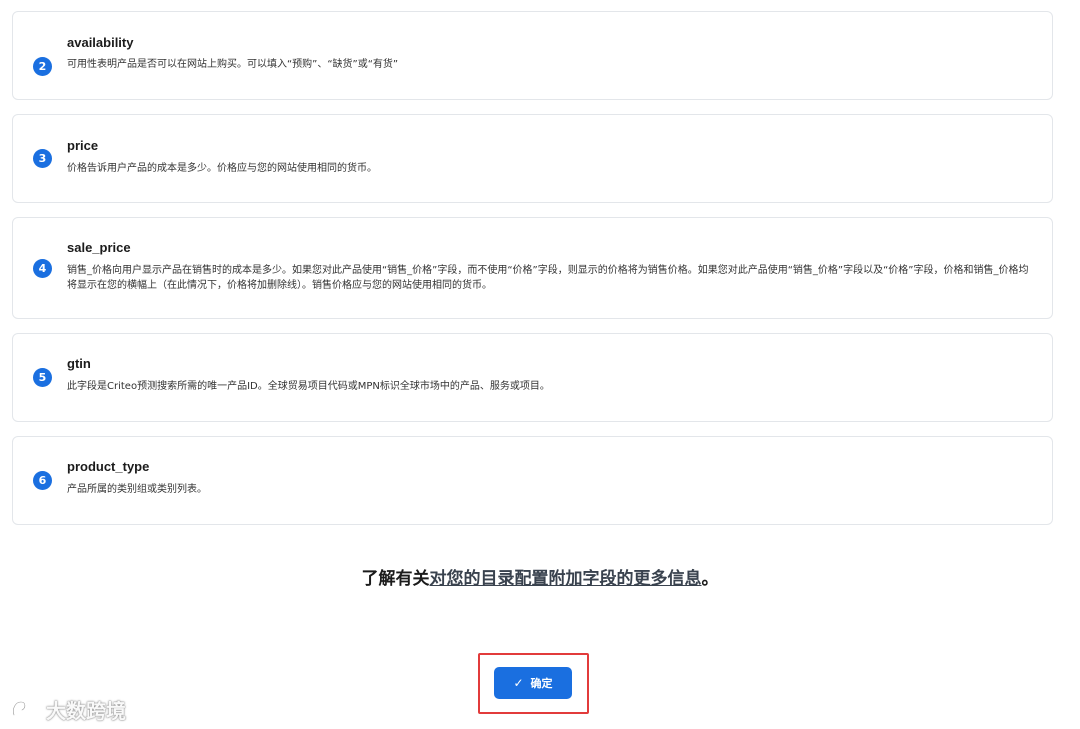  What do you see at coordinates (42, 268) in the screenshot?
I see `step-number-badge: 4` at bounding box center [42, 268].